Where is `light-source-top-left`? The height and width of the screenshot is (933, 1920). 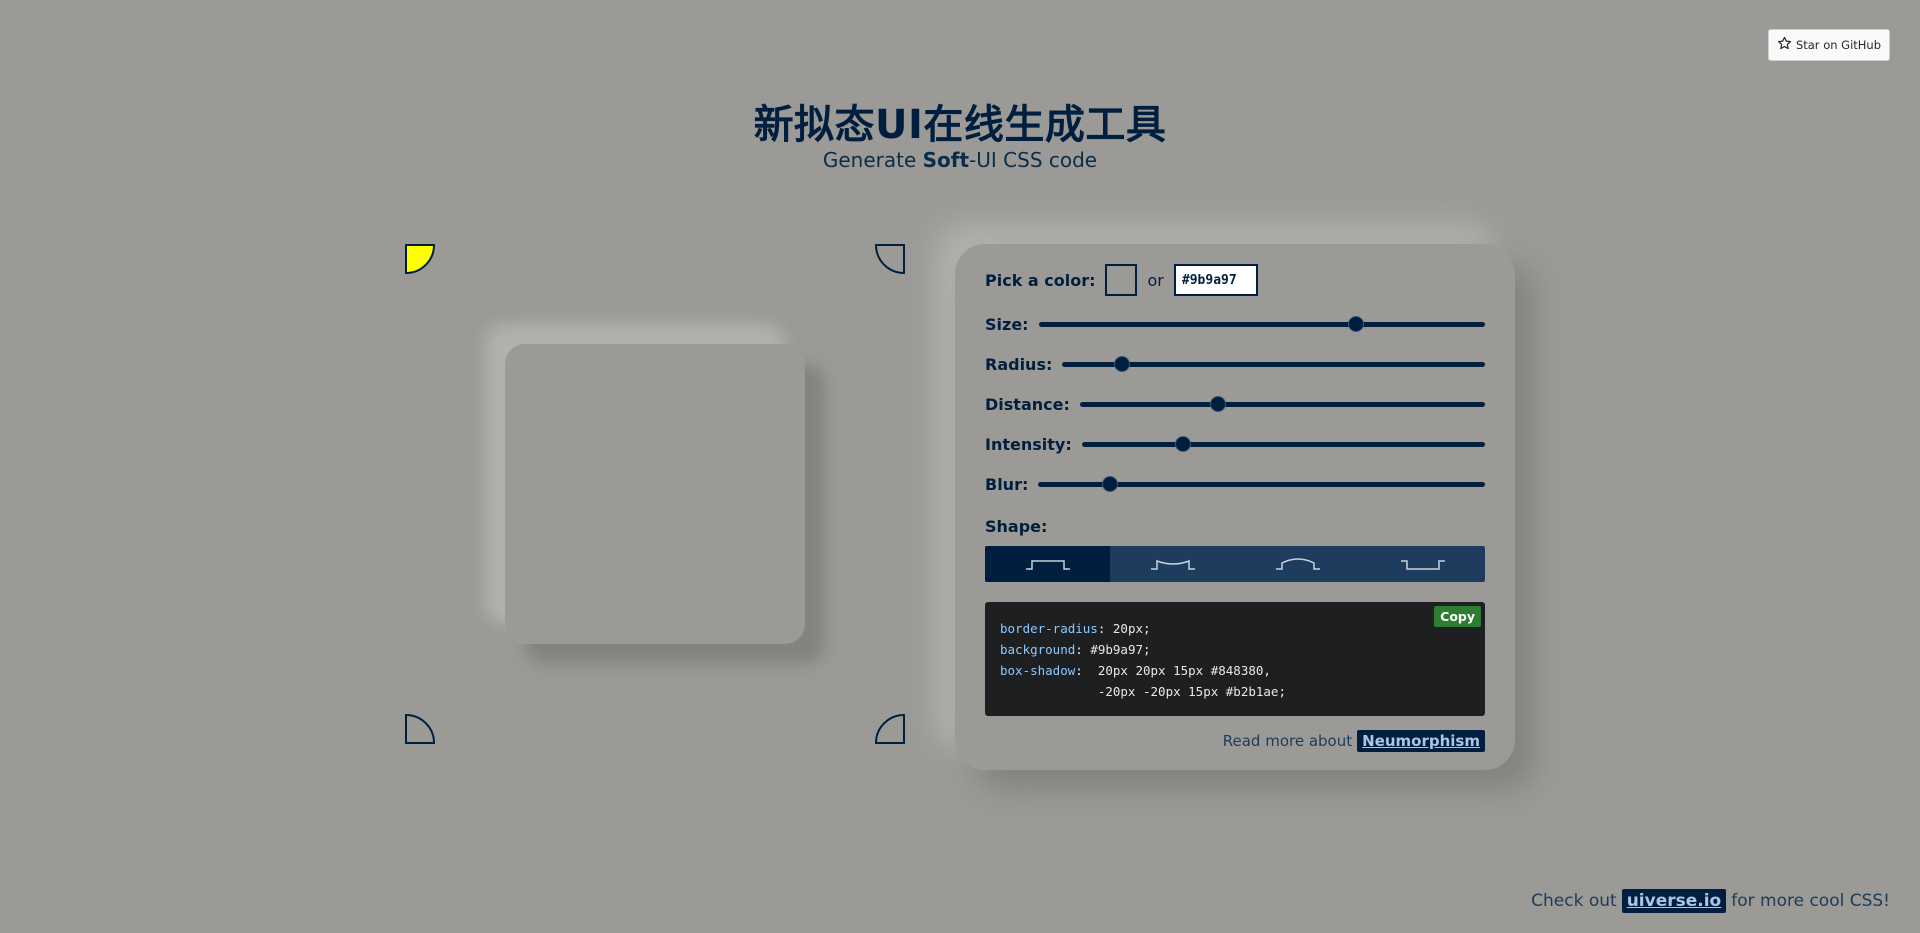 light-source-top-left is located at coordinates (420, 259).